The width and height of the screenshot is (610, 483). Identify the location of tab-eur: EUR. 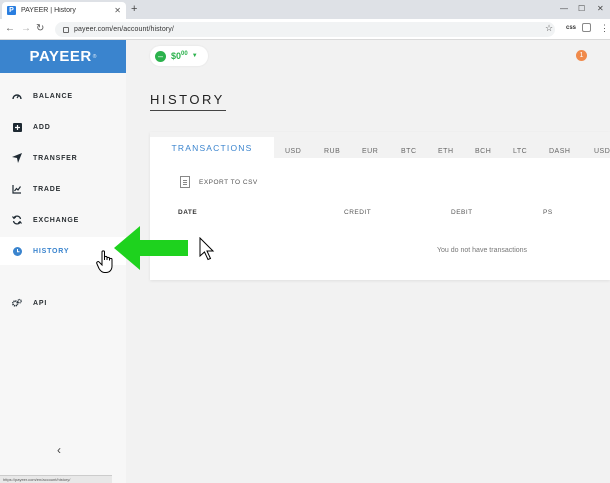
(370, 151).